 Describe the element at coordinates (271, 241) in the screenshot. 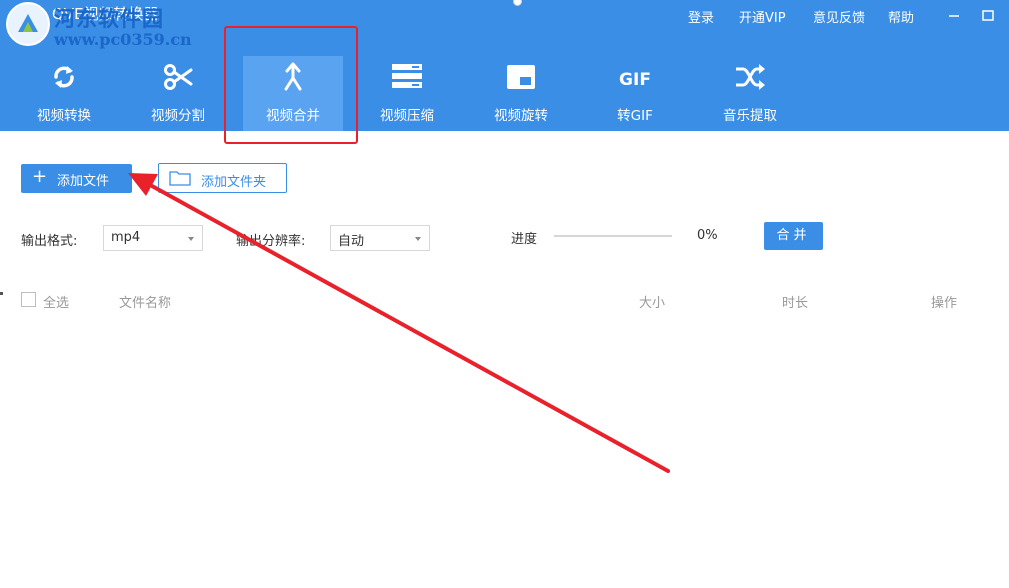

I see `output-resolution-label: 输出分辨率:` at that location.